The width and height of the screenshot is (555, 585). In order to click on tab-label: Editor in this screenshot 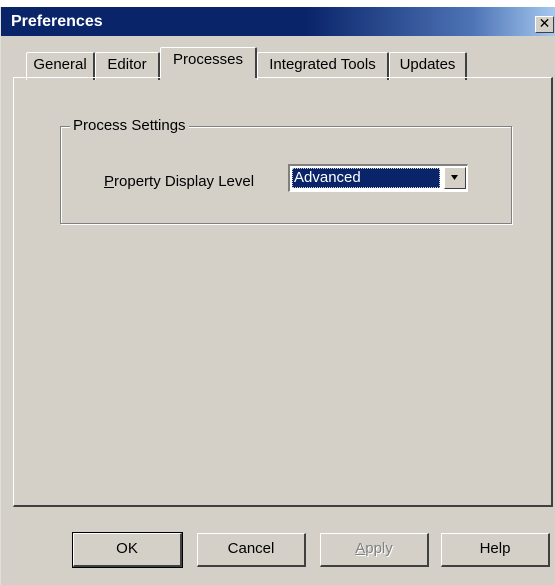, I will do `click(127, 64)`.